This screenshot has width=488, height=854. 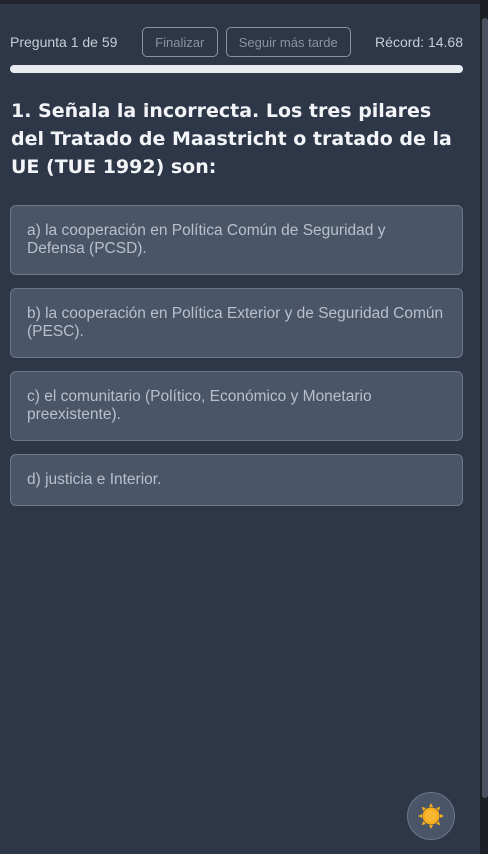 What do you see at coordinates (419, 42) in the screenshot?
I see `record-score: Récord: 14.68` at bounding box center [419, 42].